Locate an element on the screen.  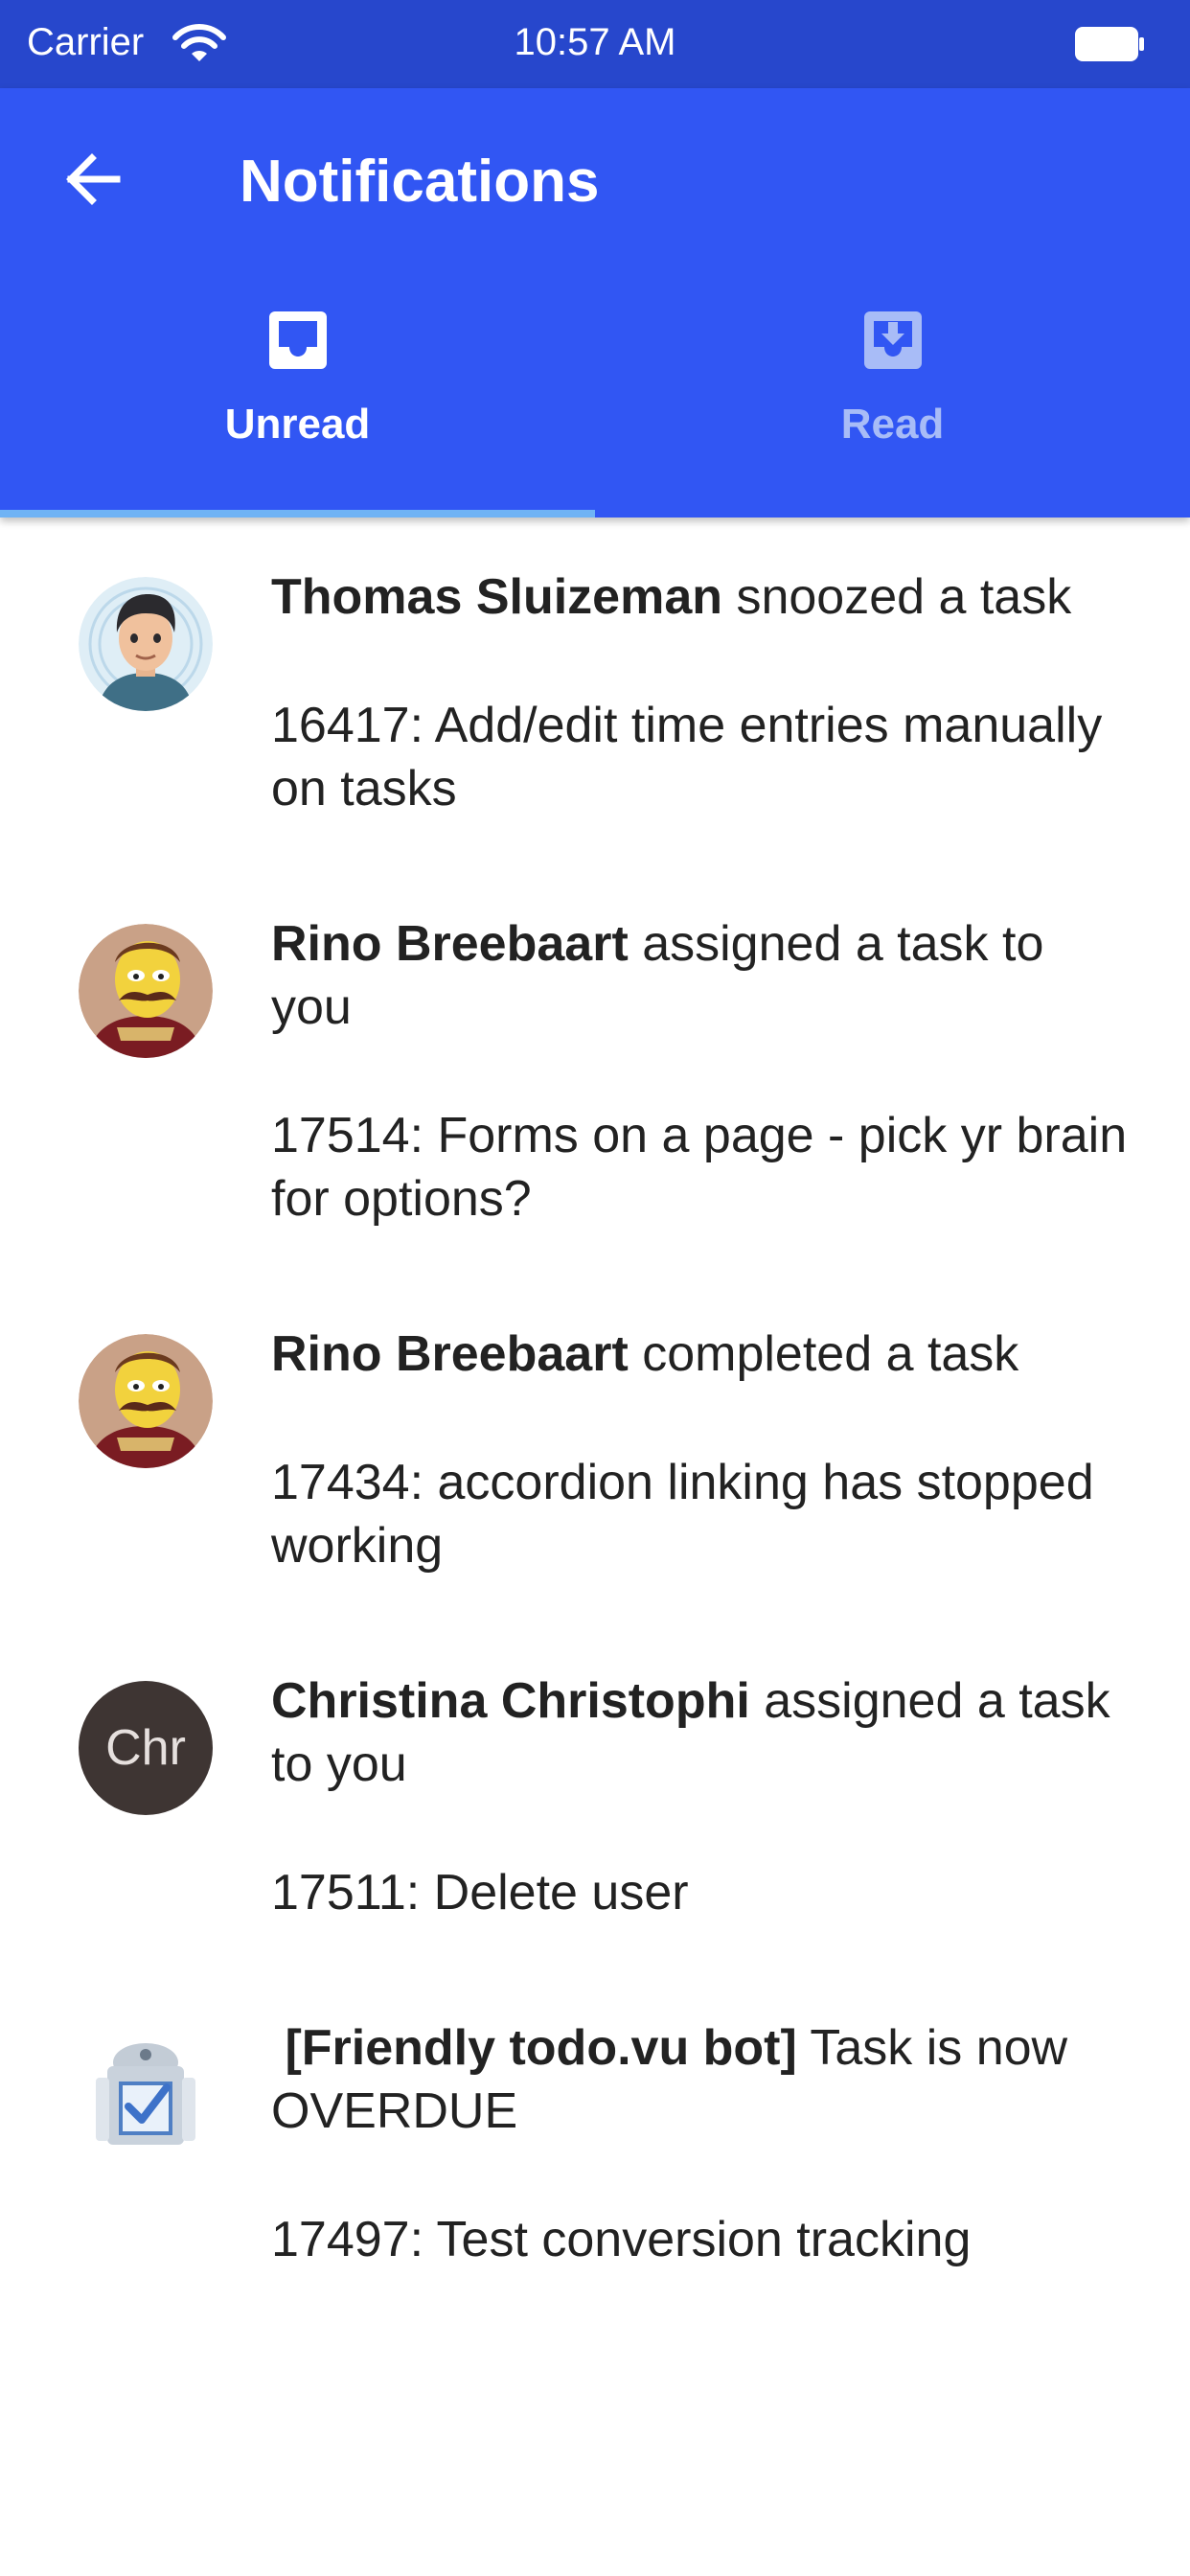
action-text: snoozed a task is located at coordinates (897, 597).